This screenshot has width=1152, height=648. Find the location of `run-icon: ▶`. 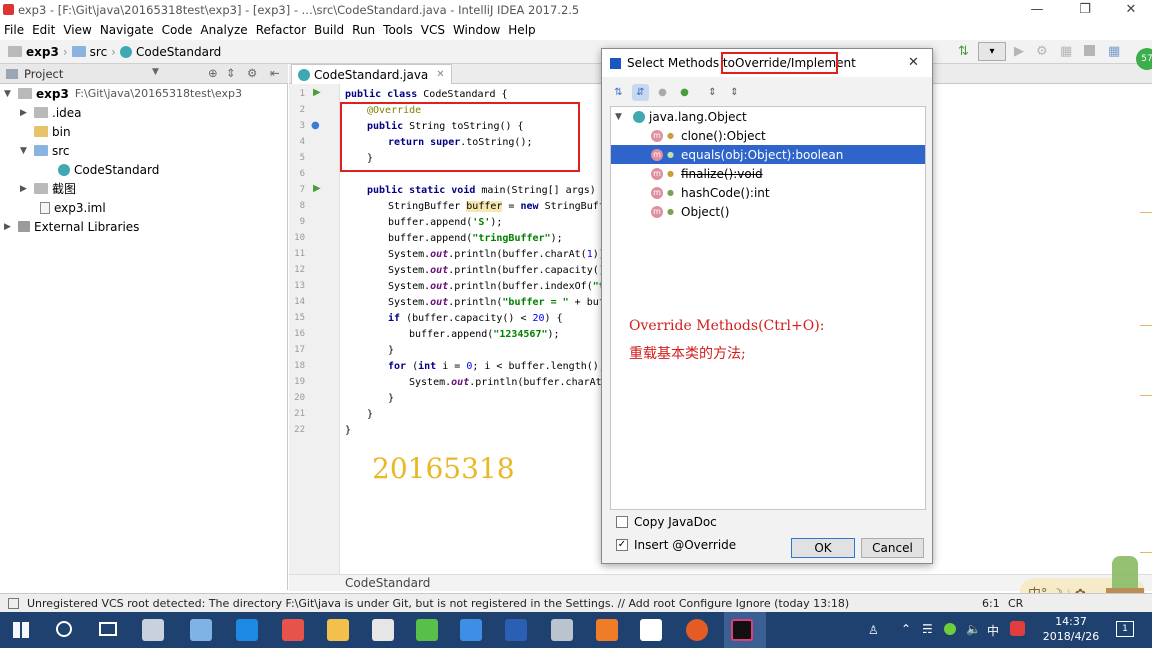

run-icon: ▶ is located at coordinates (1019, 51).